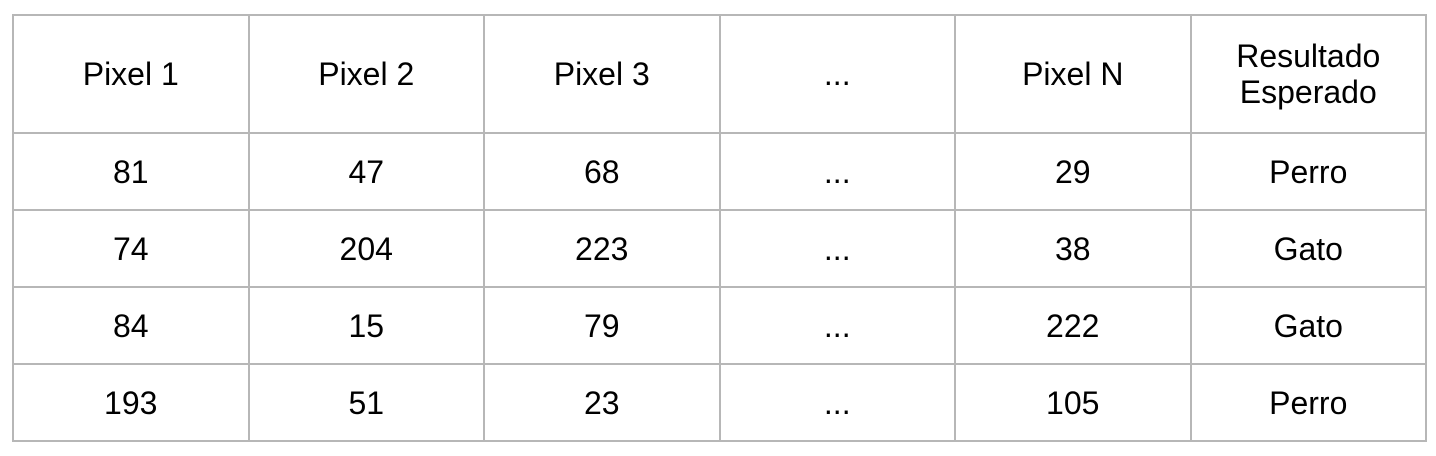 The width and height of the screenshot is (1436, 456). What do you see at coordinates (1073, 248) in the screenshot?
I see `table-cell: 38` at bounding box center [1073, 248].